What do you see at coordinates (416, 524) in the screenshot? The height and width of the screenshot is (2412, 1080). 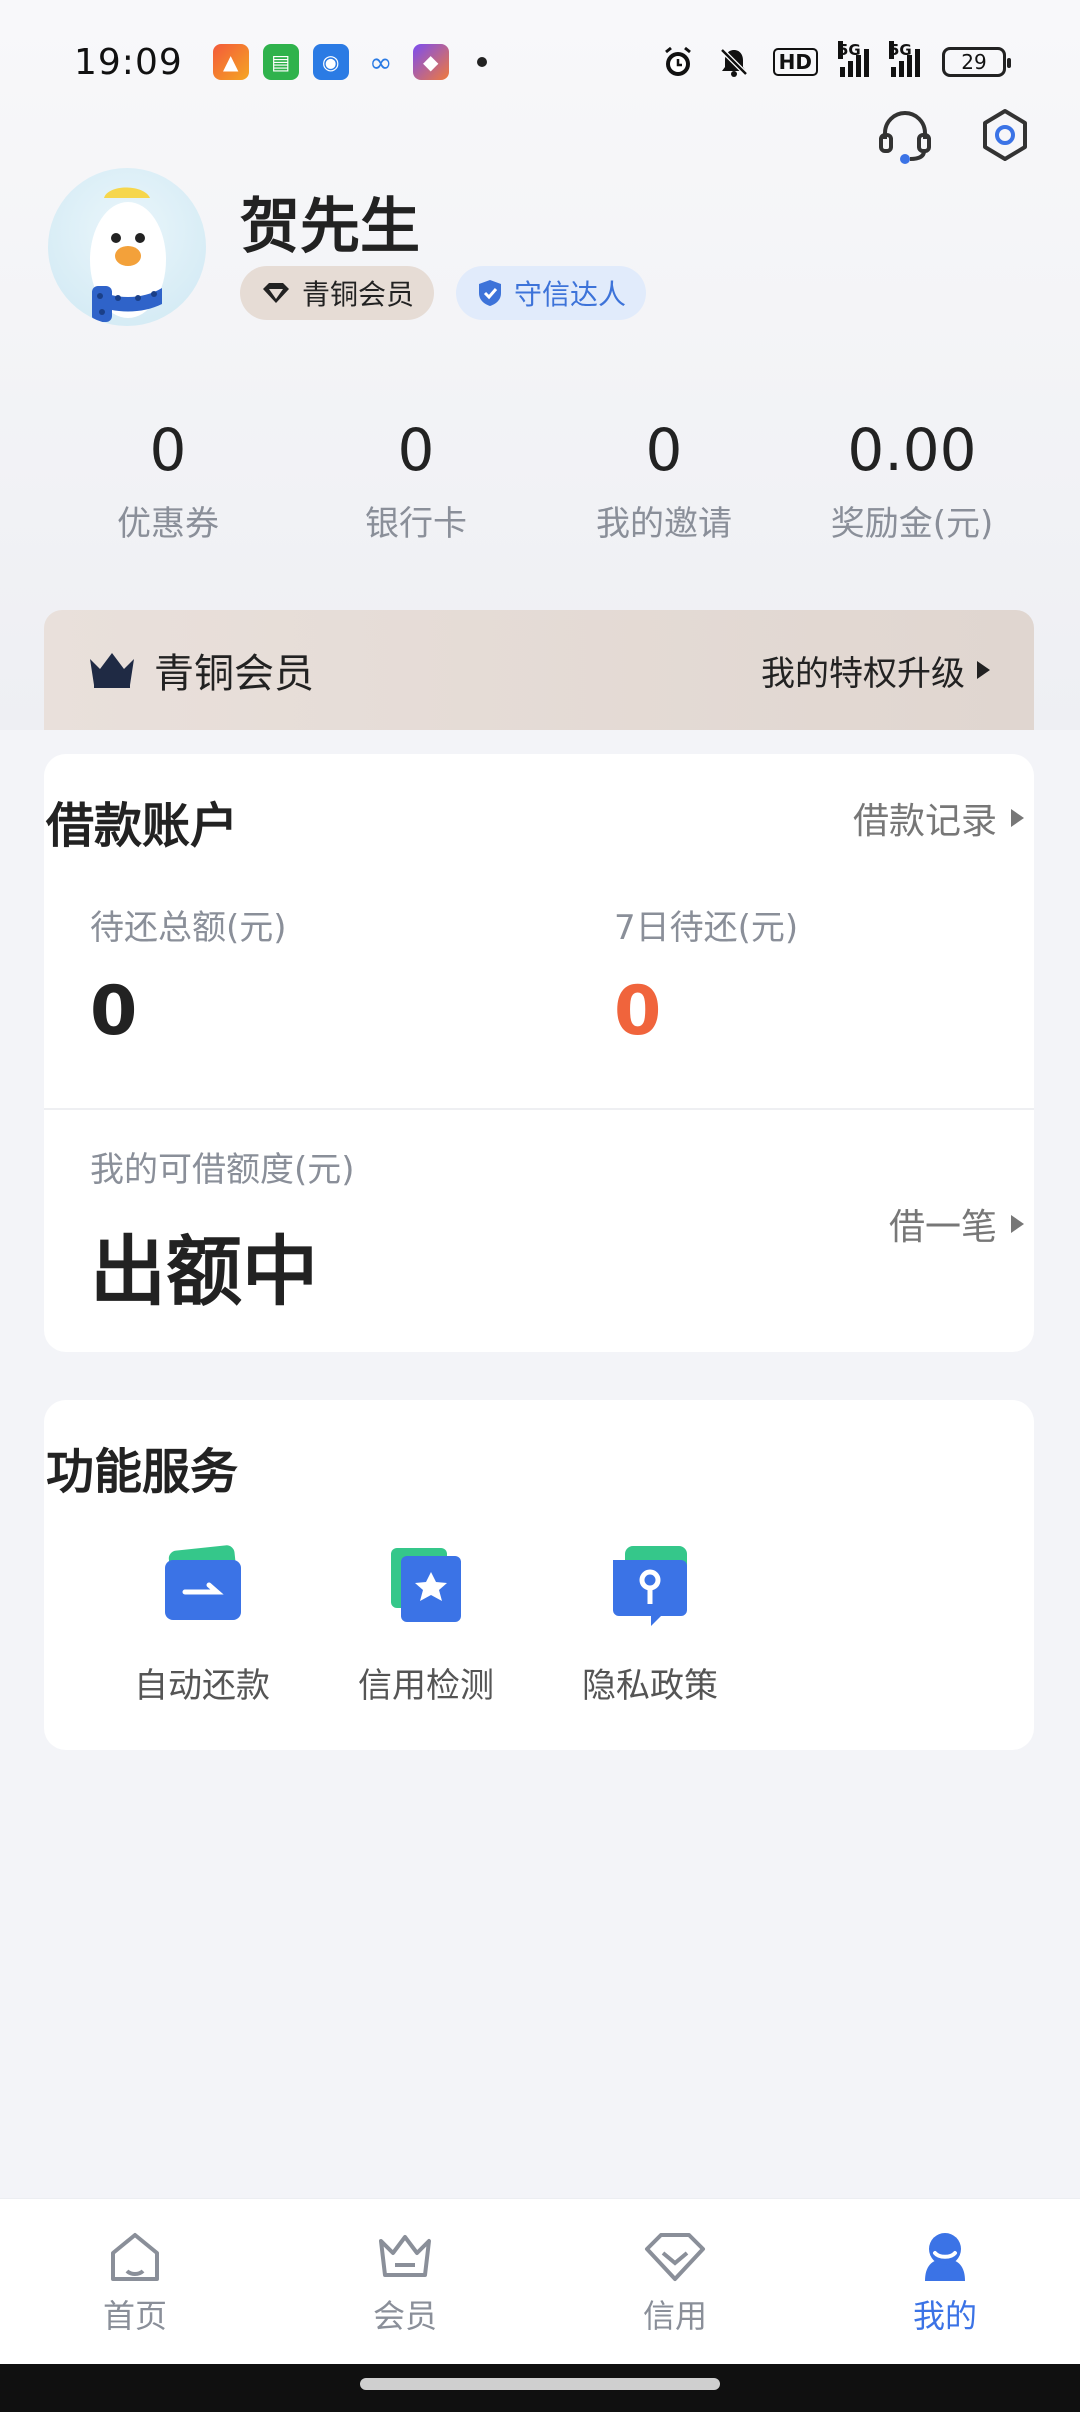 I see `stat-label: 银行卡` at bounding box center [416, 524].